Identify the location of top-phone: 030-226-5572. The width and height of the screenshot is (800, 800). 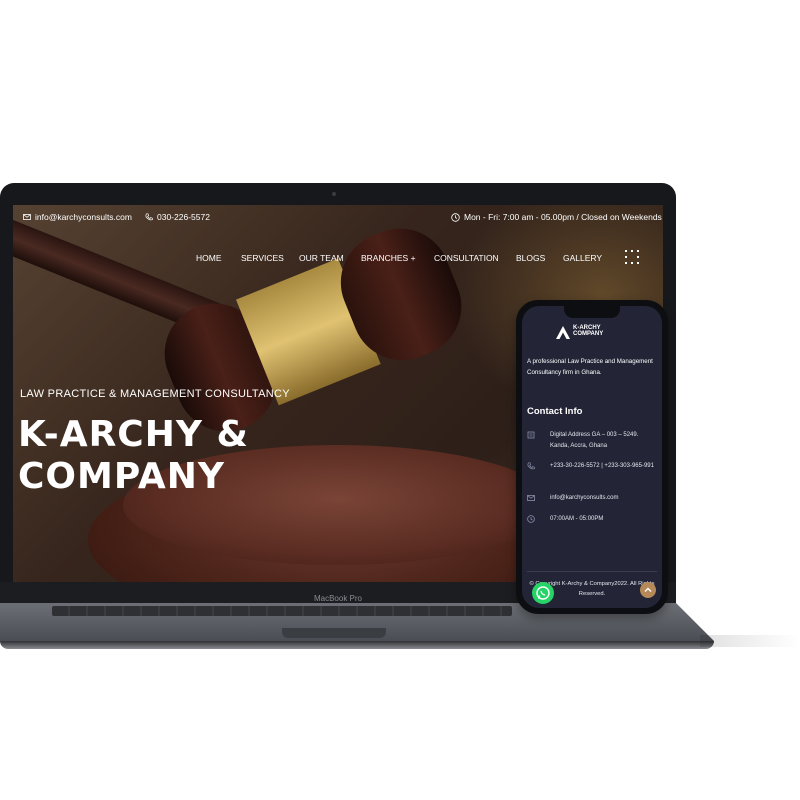
(177, 217).